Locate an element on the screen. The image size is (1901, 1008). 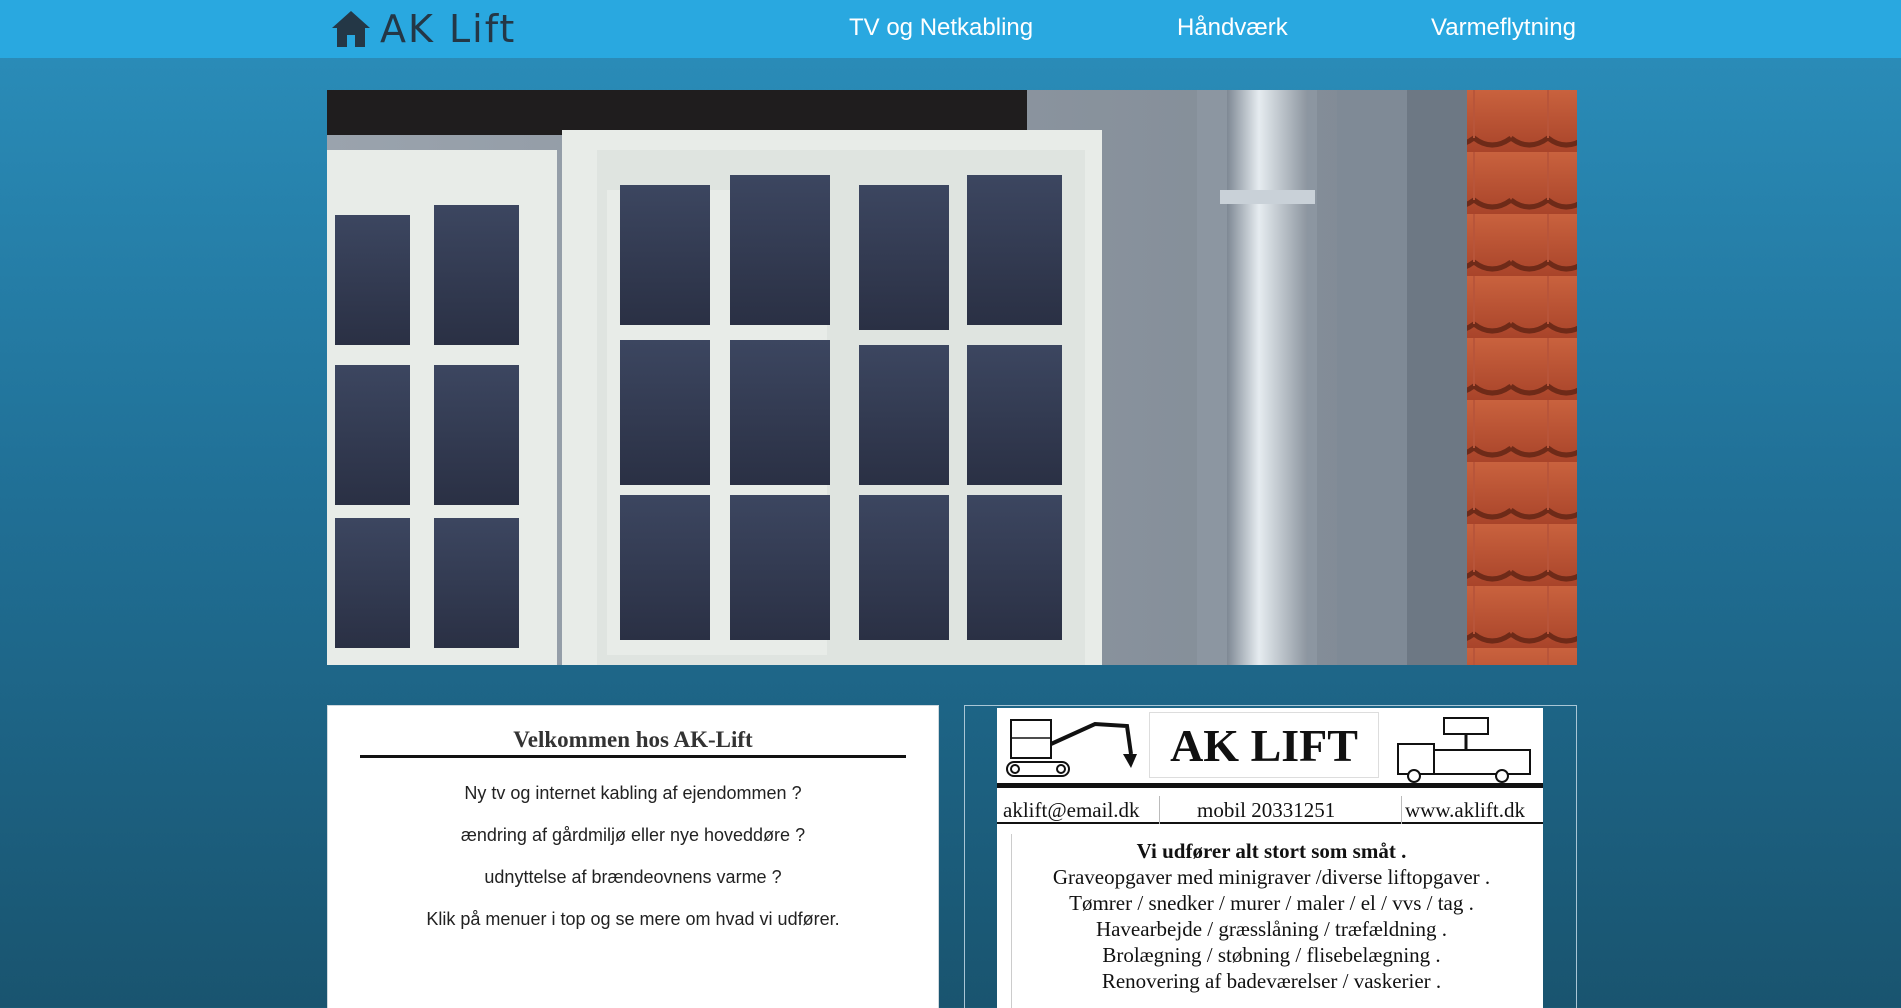
welcome-title: Velkommen hos AK-Lift is located at coordinates (633, 742).